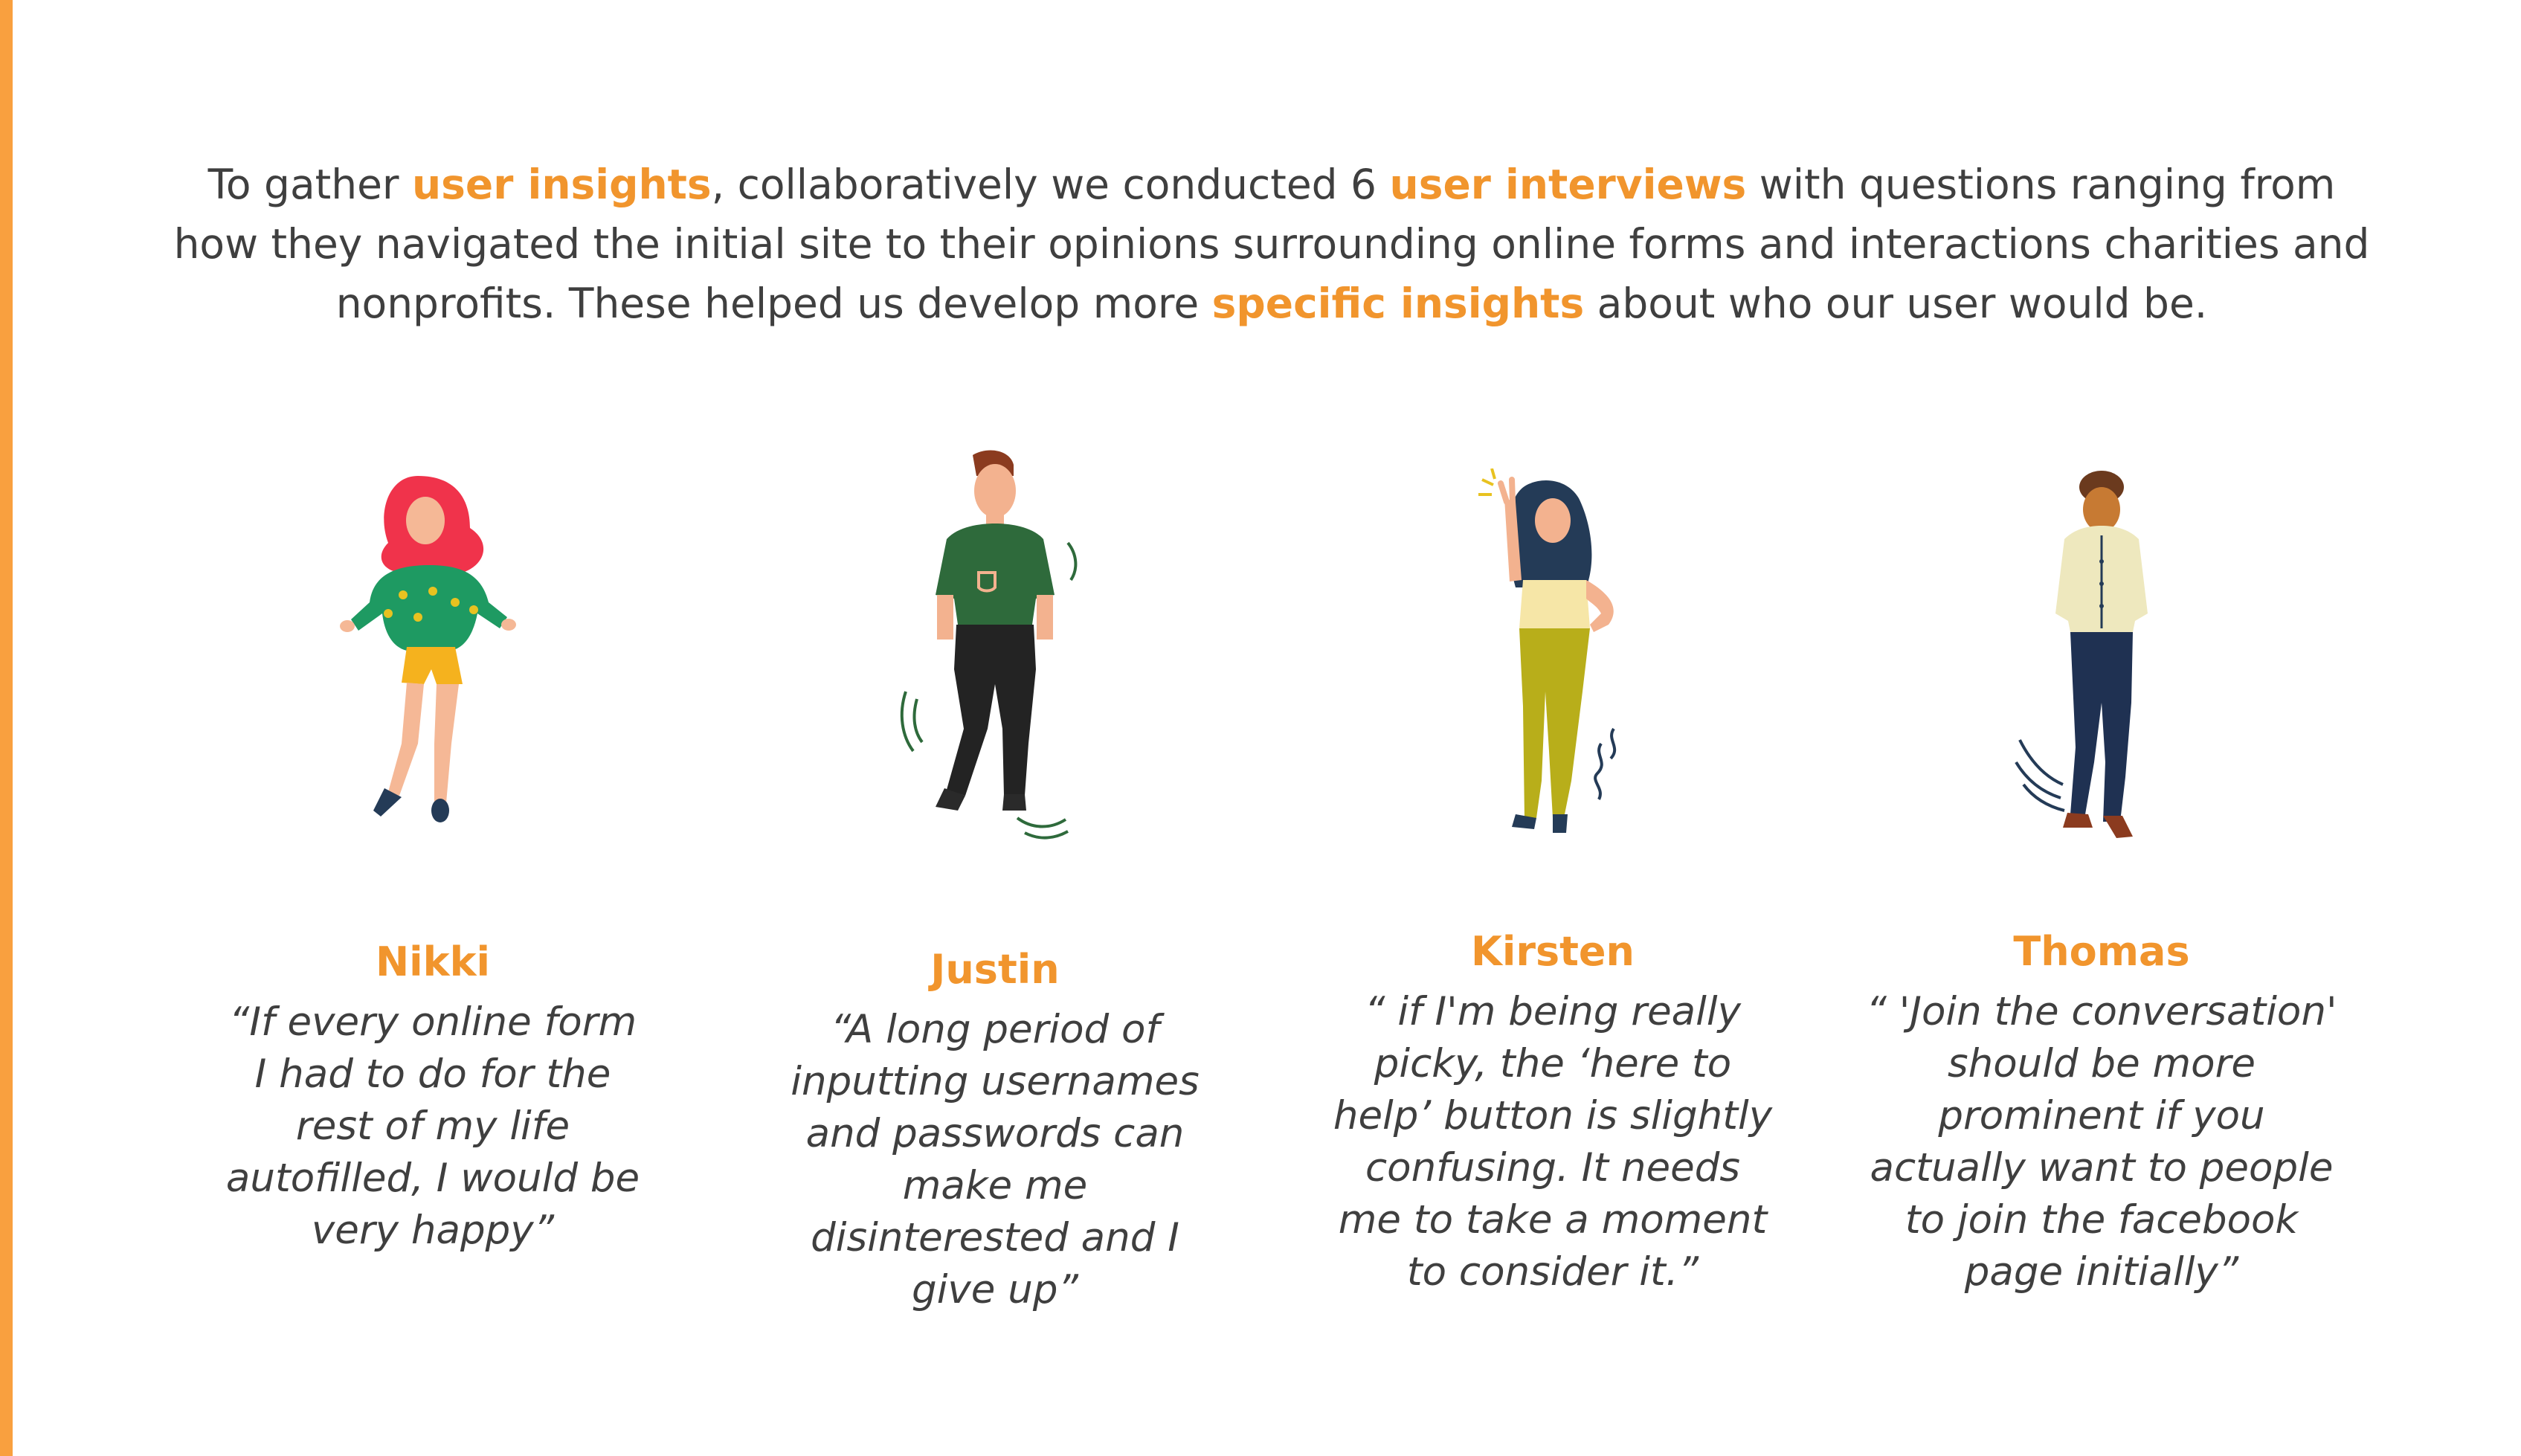 The image size is (2521, 1456). What do you see at coordinates (428, 649) in the screenshot?
I see `woman-red-hair-icon` at bounding box center [428, 649].